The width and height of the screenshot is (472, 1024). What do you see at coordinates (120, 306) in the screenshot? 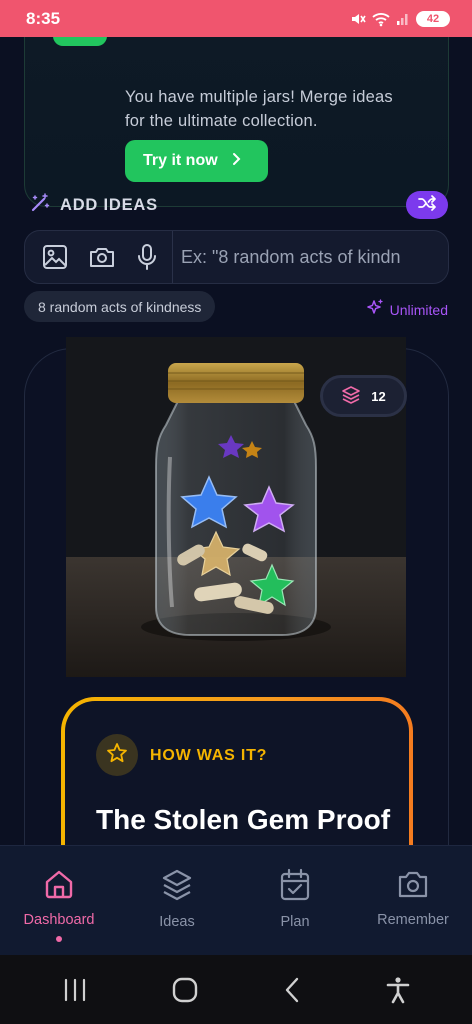
I see `suggestion-chip: 8 random acts of kindness` at bounding box center [120, 306].